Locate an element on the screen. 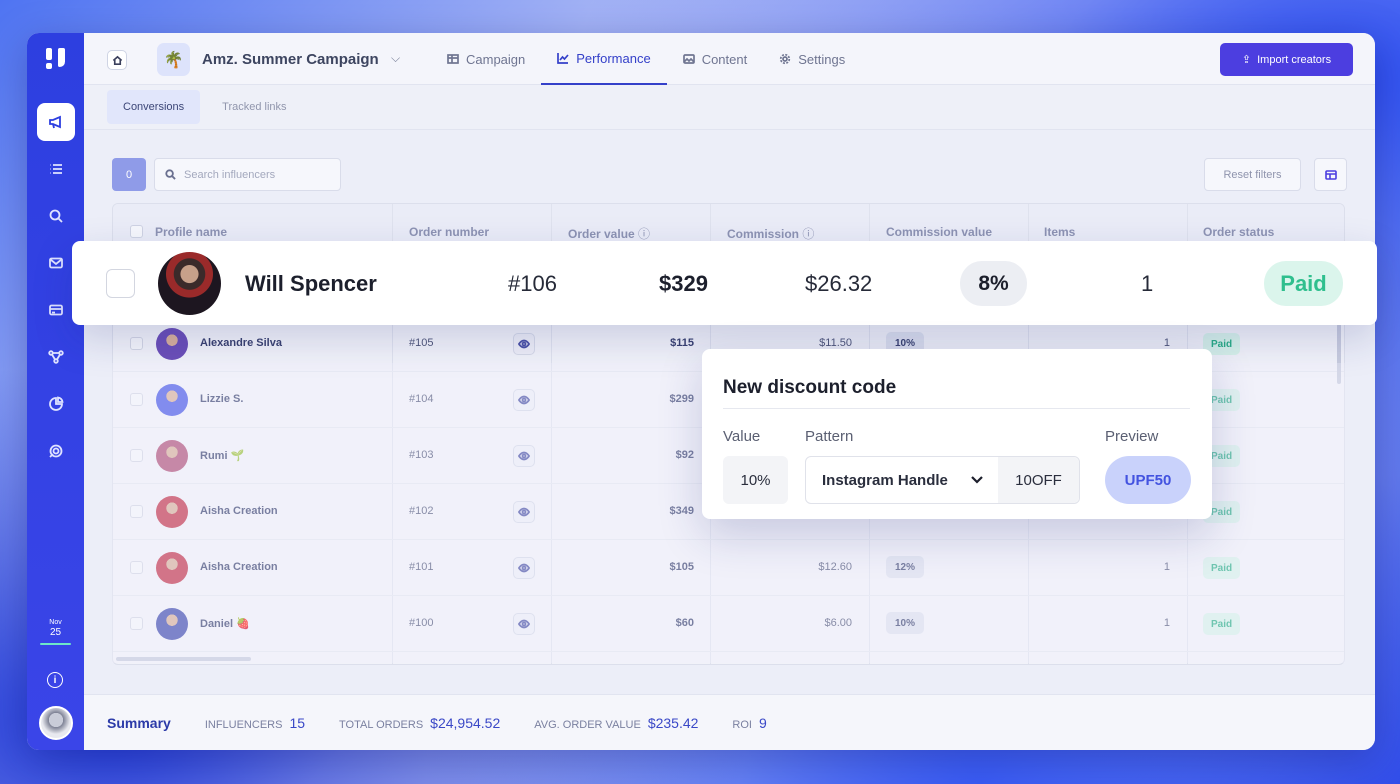  pattern-field: Instagram Handle 10OFF is located at coordinates (942, 480).